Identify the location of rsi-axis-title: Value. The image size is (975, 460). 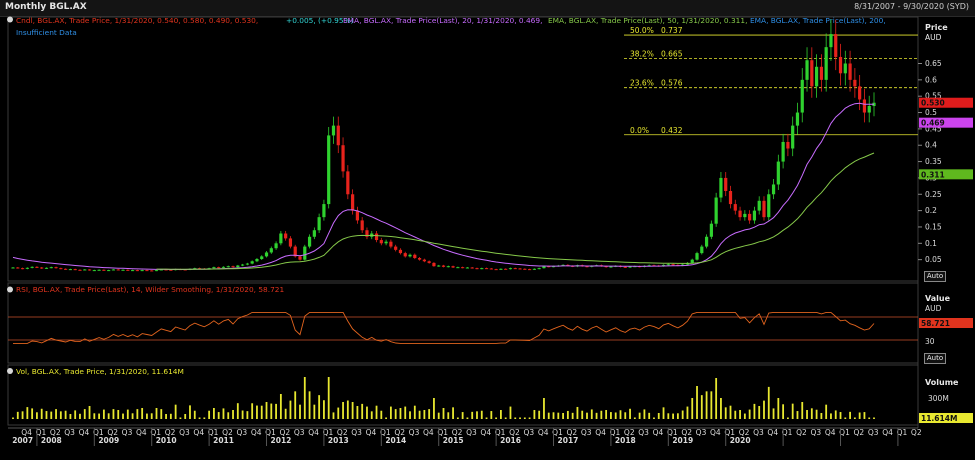
(938, 298).